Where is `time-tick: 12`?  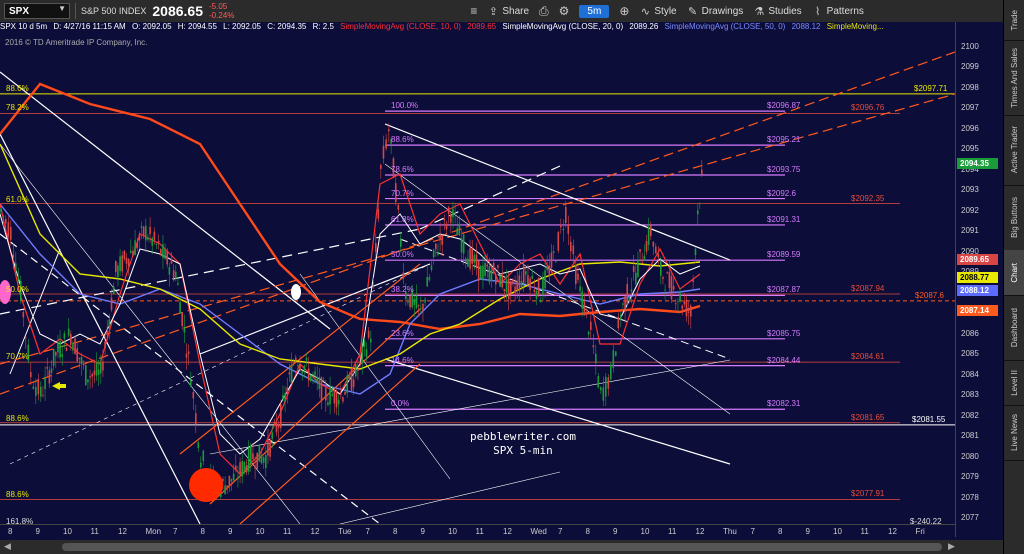 time-tick: 12 is located at coordinates (507, 531).